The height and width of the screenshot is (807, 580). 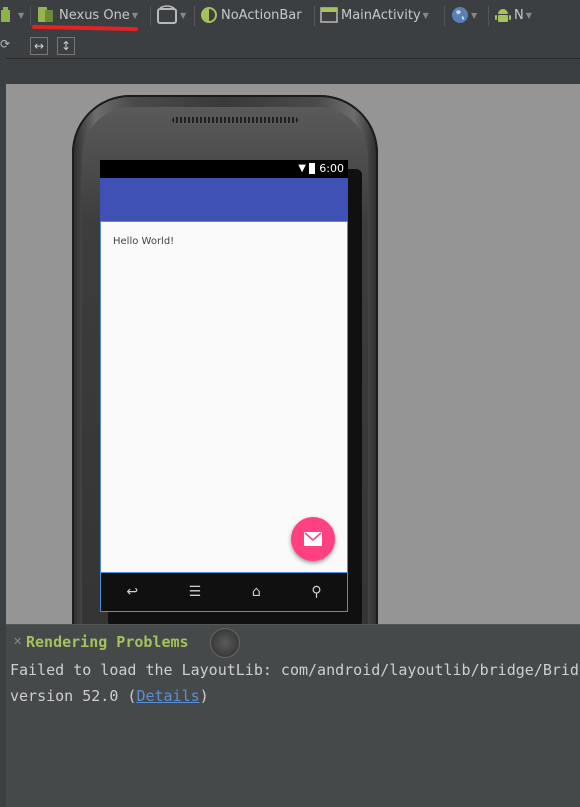 What do you see at coordinates (66, 46) in the screenshot?
I see `match-height-icon: ↕` at bounding box center [66, 46].